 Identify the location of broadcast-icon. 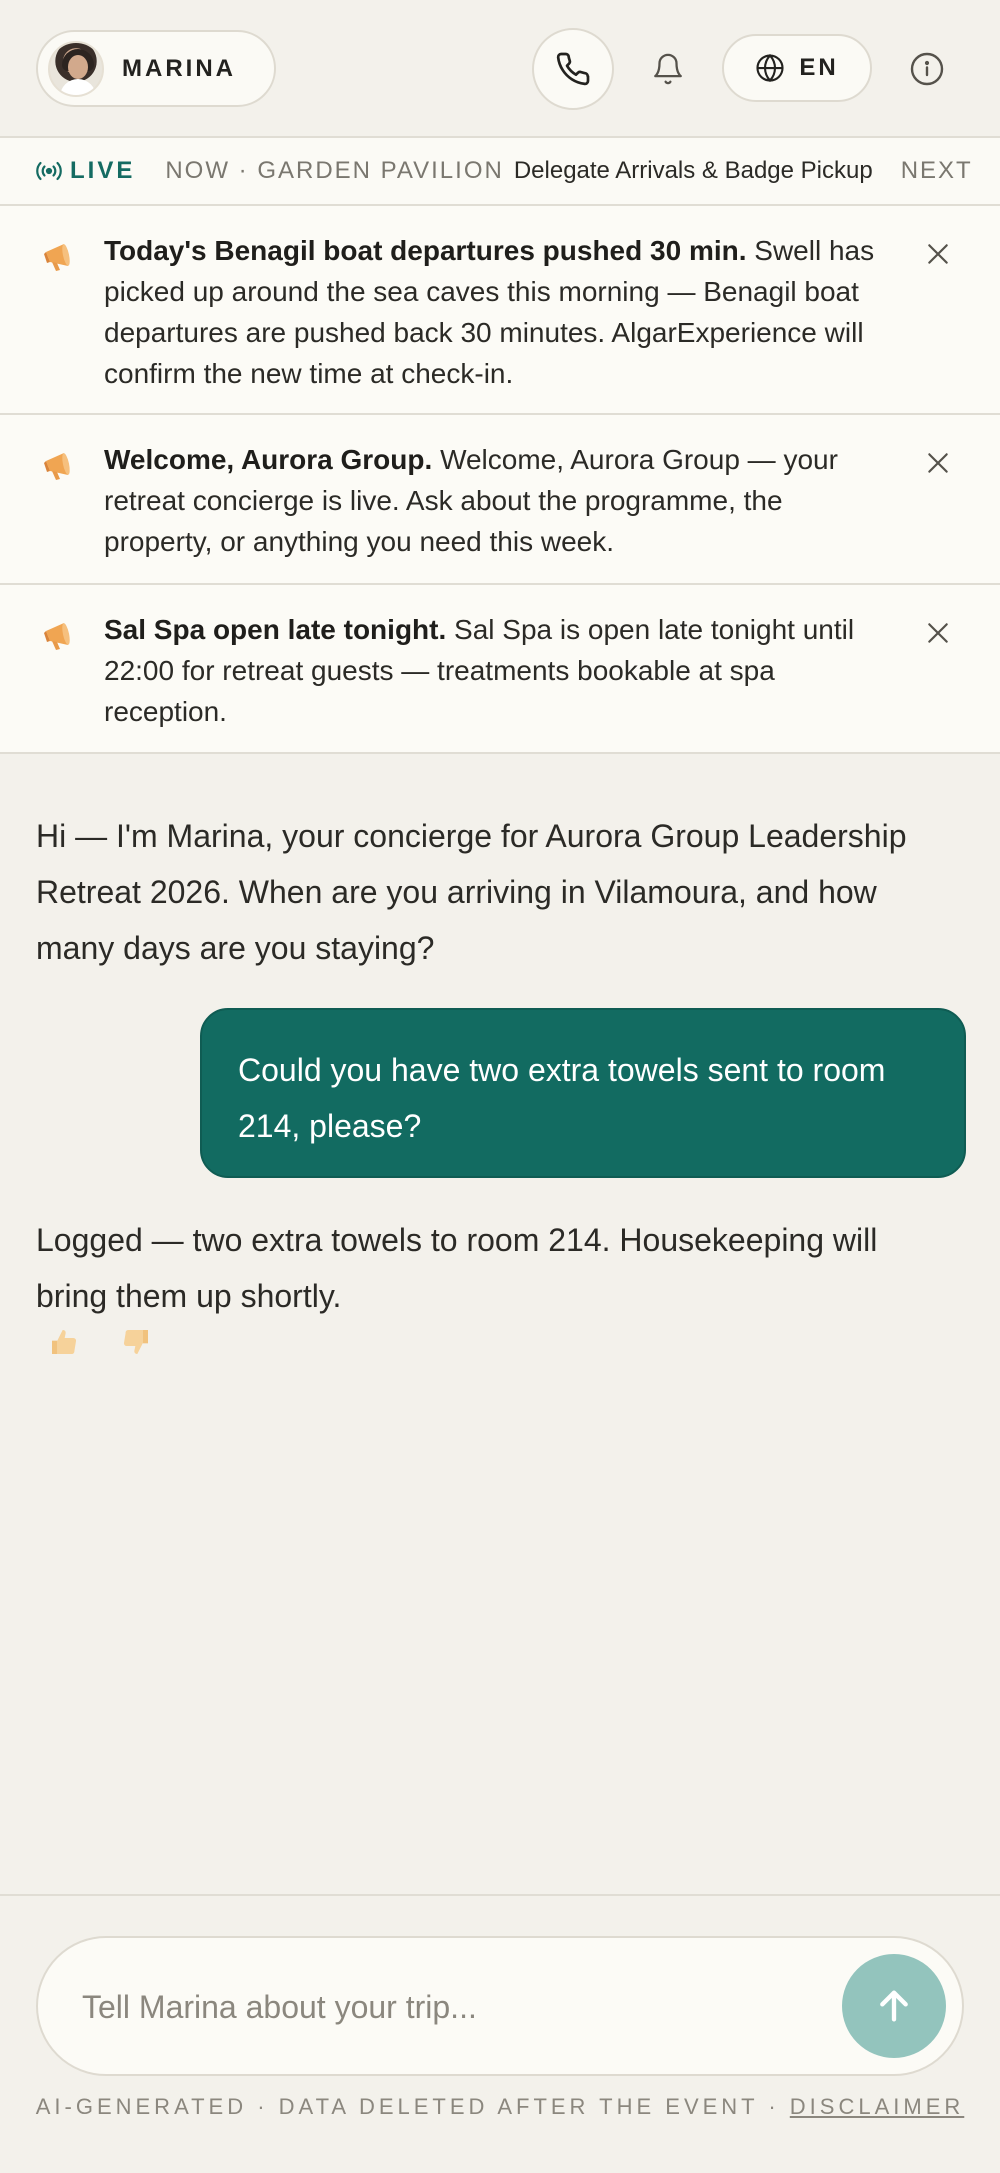
(49, 171).